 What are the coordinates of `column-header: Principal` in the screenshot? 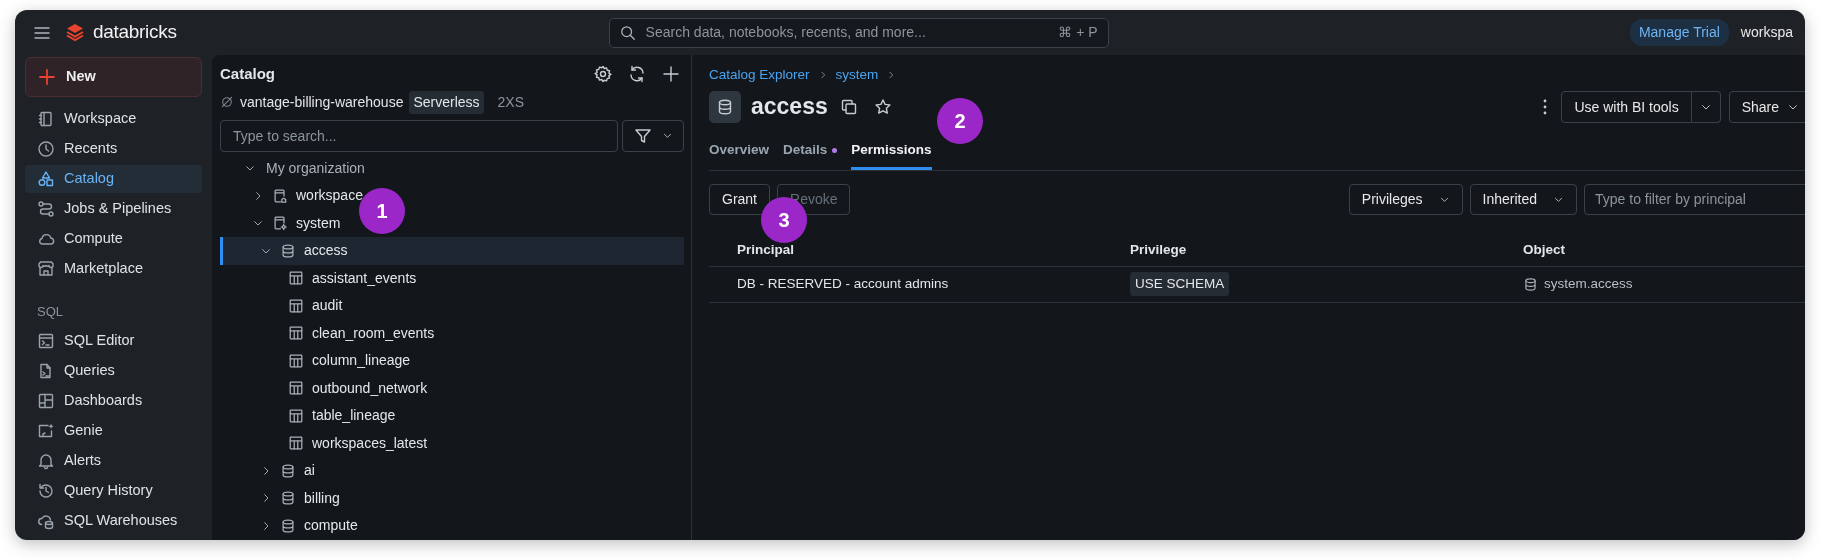 It's located at (766, 249).